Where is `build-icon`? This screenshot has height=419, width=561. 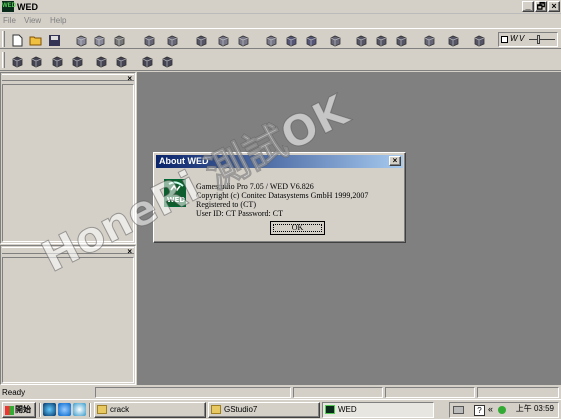 build-icon is located at coordinates (149, 41).